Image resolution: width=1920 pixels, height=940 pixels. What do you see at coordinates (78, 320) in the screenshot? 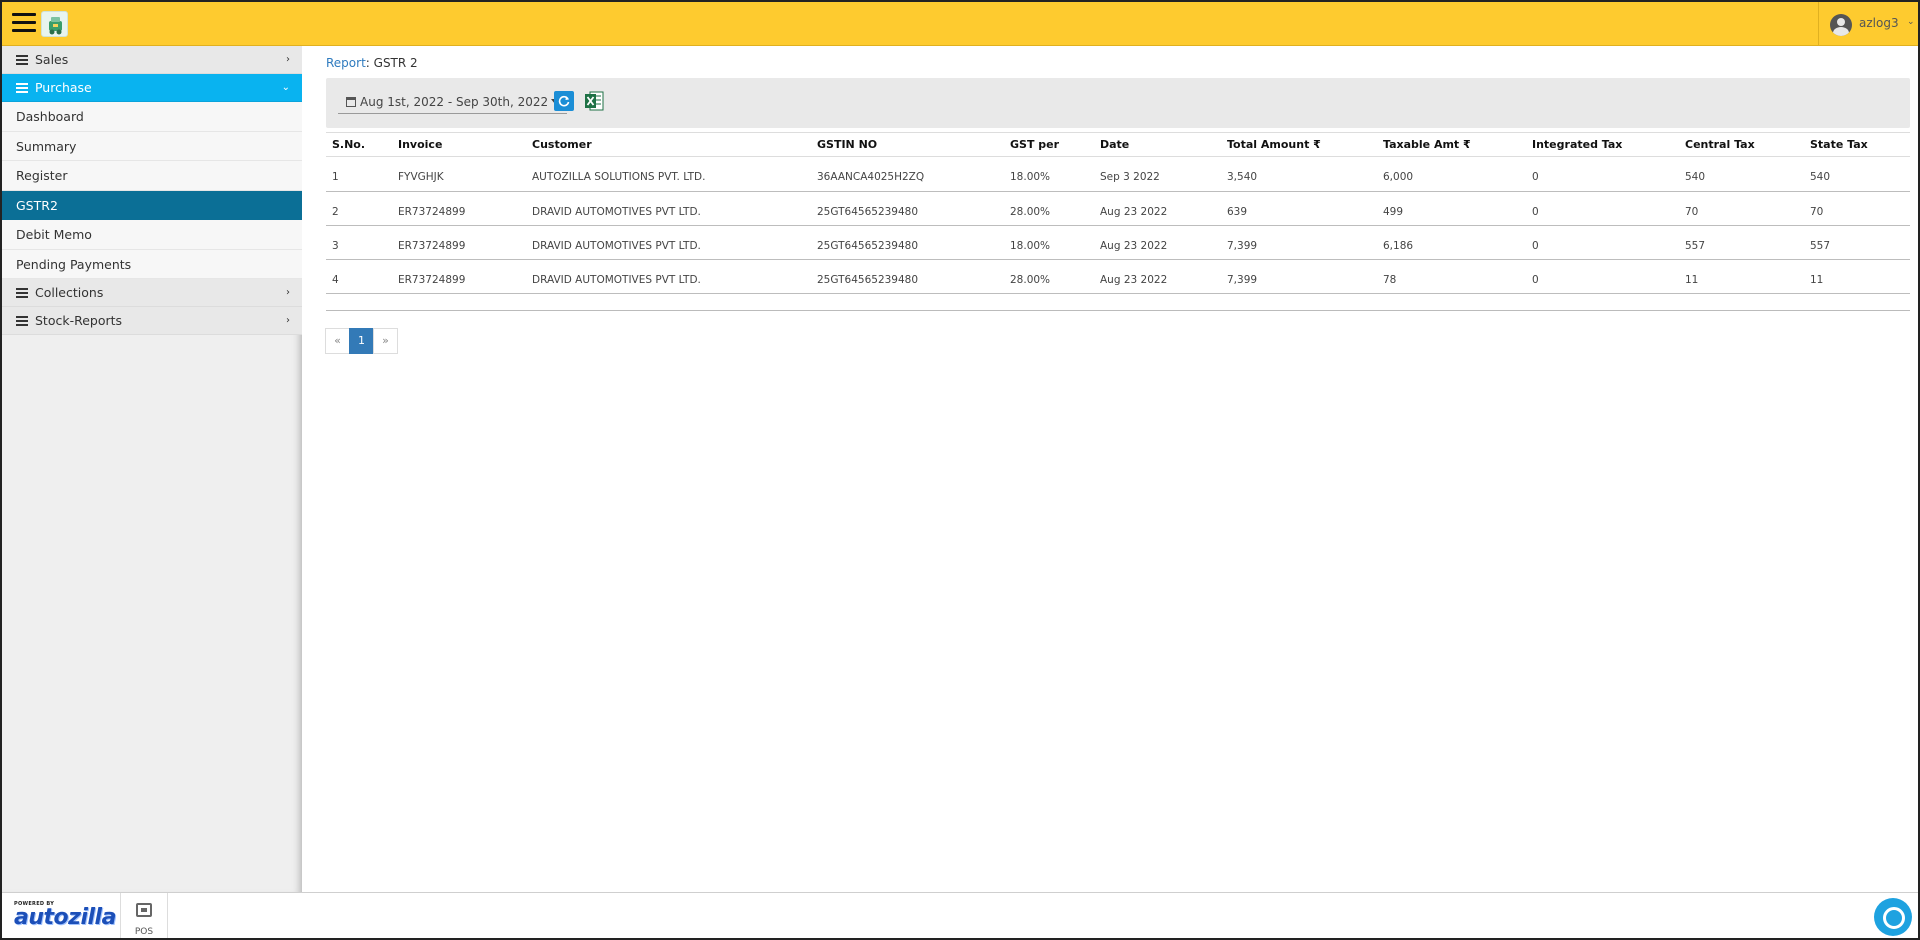
I see `sidebar-group-label: Stock-Reports` at bounding box center [78, 320].